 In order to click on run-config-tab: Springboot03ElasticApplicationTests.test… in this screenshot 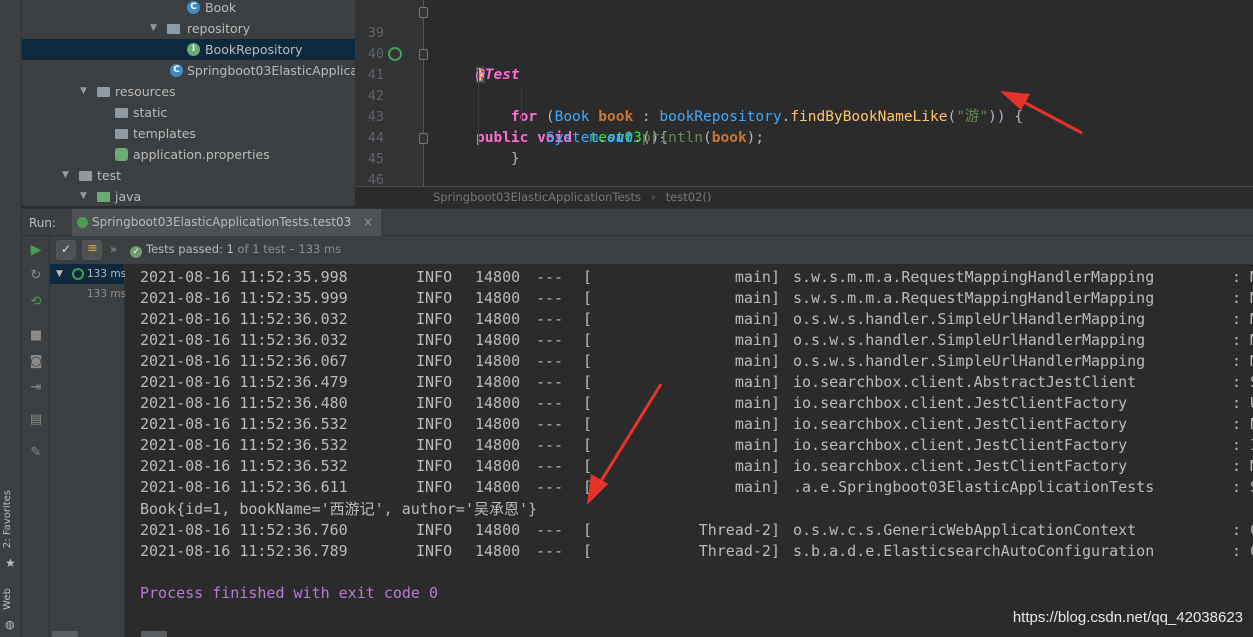, I will do `click(227, 222)`.